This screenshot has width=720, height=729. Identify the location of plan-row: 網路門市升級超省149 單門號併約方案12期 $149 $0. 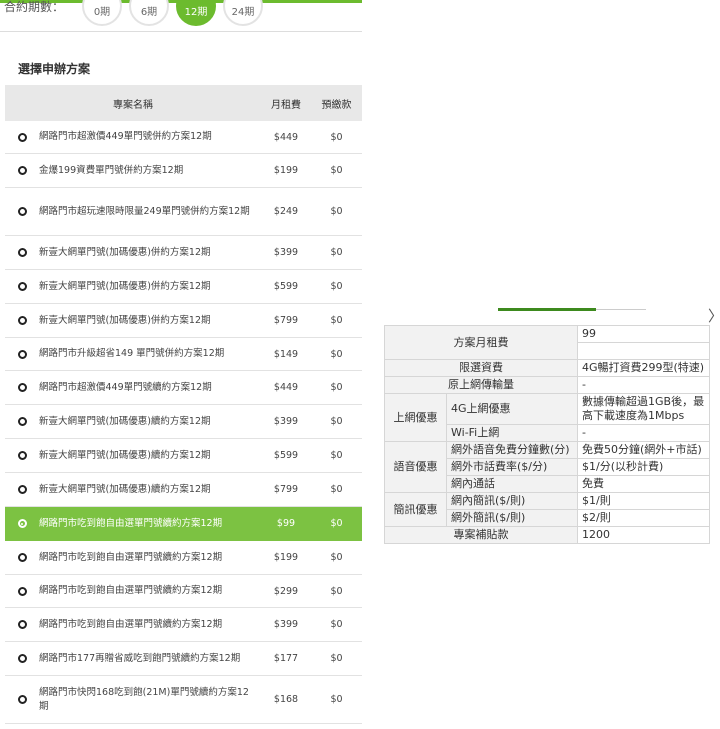
(183, 354).